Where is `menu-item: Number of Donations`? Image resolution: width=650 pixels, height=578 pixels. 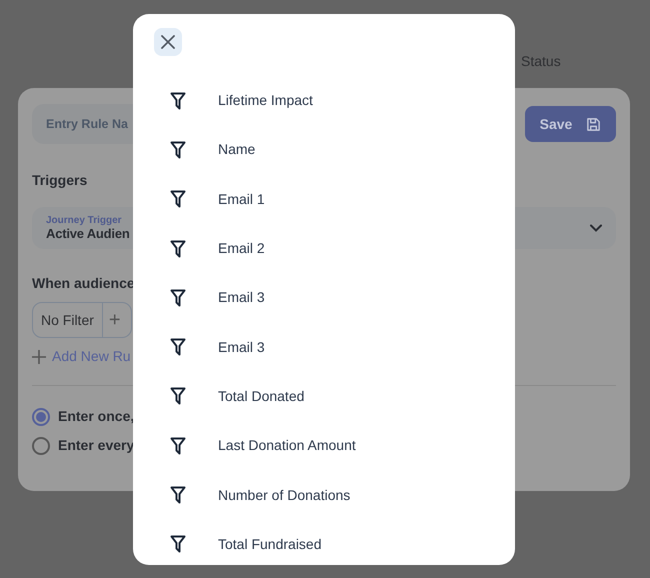
menu-item: Number of Donations is located at coordinates (284, 495).